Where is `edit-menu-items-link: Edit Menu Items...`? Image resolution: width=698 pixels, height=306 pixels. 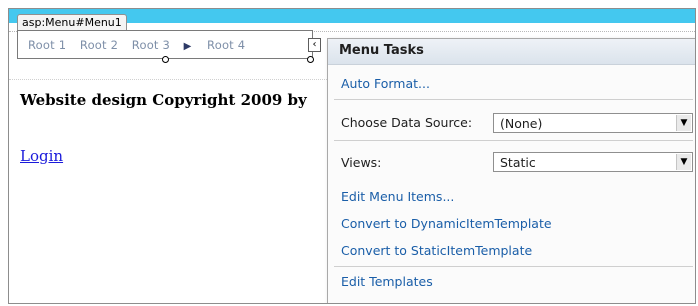 edit-menu-items-link: Edit Menu Items... is located at coordinates (397, 196).